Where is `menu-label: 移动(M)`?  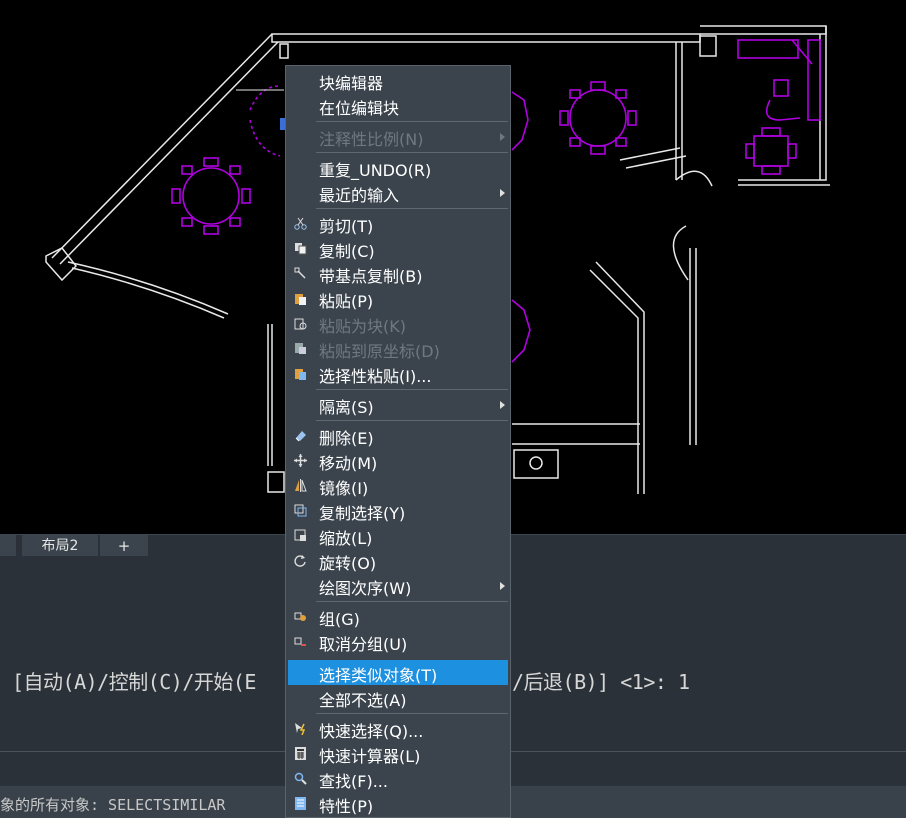
menu-label: 移动(M) is located at coordinates (348, 463).